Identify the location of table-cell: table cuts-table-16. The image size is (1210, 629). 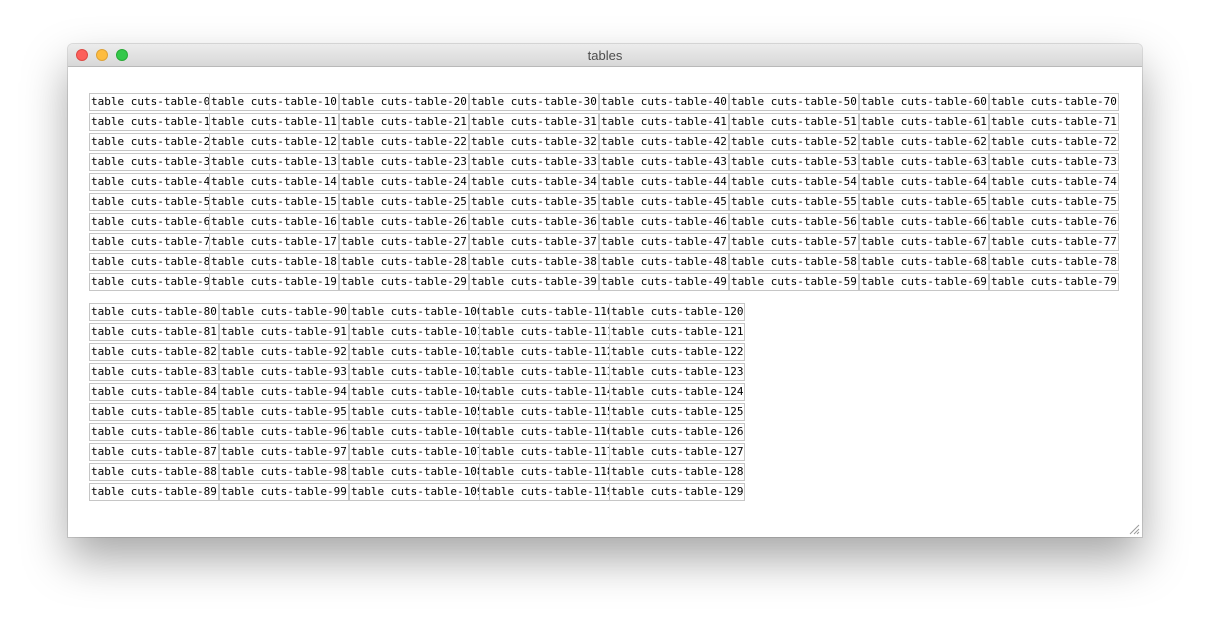
(274, 222).